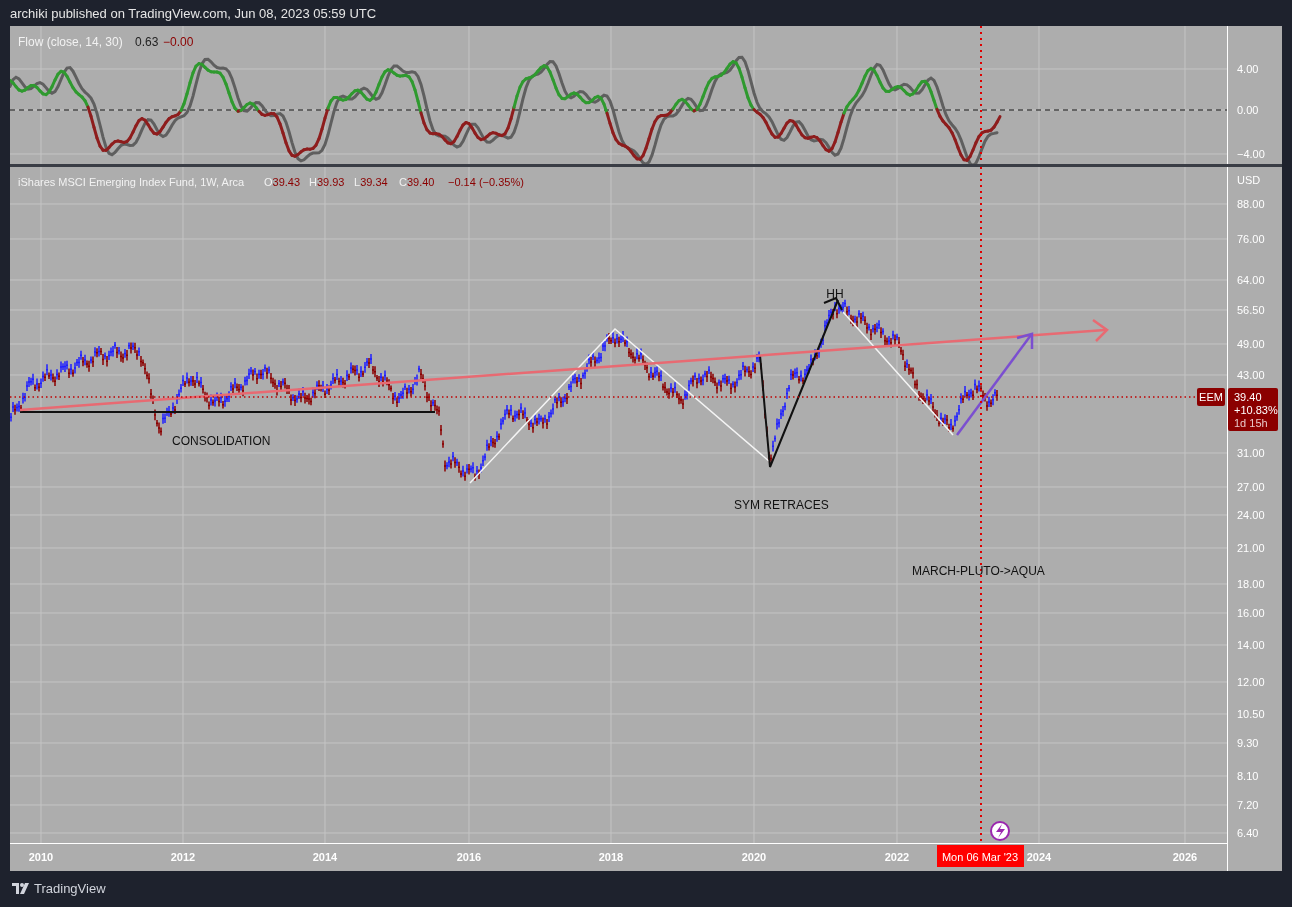 Image resolution: width=1292 pixels, height=907 pixels. Describe the element at coordinates (1251, 613) in the screenshot. I see `axis-label: 16.00` at that location.